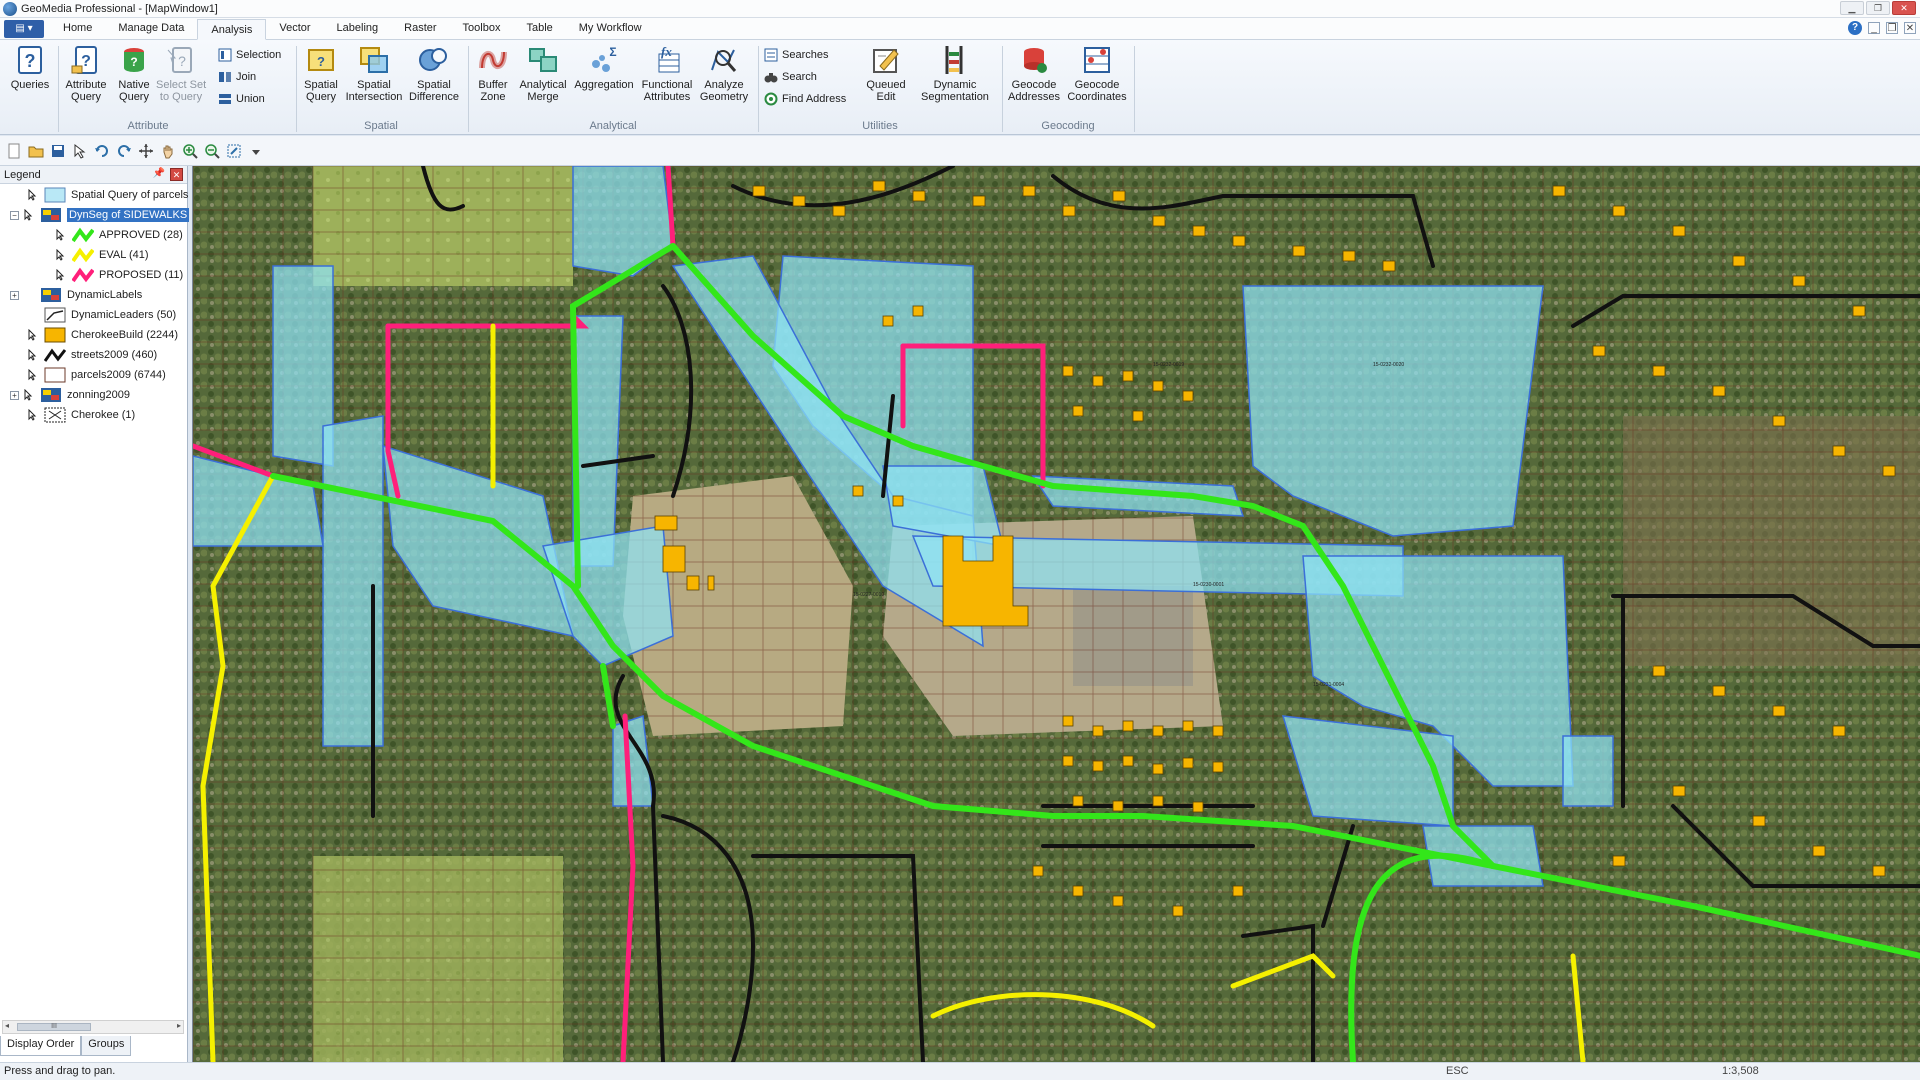 Image resolution: width=1920 pixels, height=1080 pixels. What do you see at coordinates (1910, 28) in the screenshot?
I see `mdi-close-icon: ✕` at bounding box center [1910, 28].